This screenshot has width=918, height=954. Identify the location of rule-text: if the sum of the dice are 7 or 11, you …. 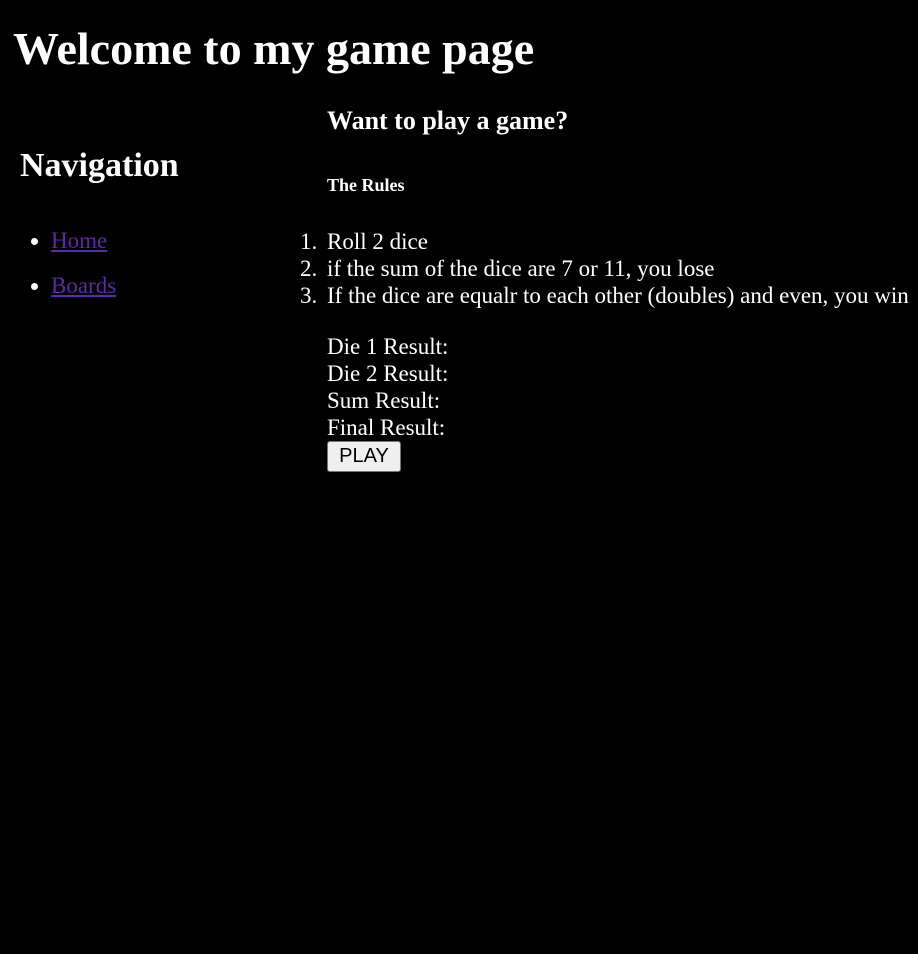
(521, 268).